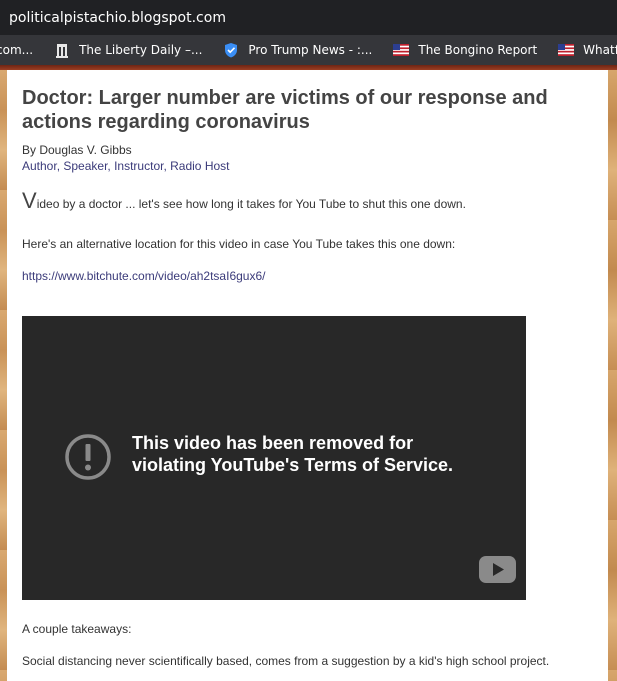 The width and height of the screenshot is (617, 681). What do you see at coordinates (77, 150) in the screenshot?
I see `post-byline: By Douglas V. Gibbs` at bounding box center [77, 150].